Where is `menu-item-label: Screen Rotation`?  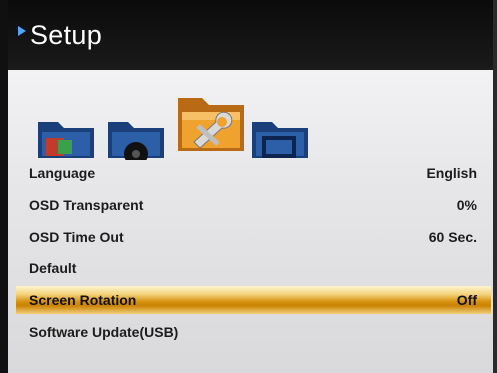 menu-item-label: Screen Rotation is located at coordinates (83, 300).